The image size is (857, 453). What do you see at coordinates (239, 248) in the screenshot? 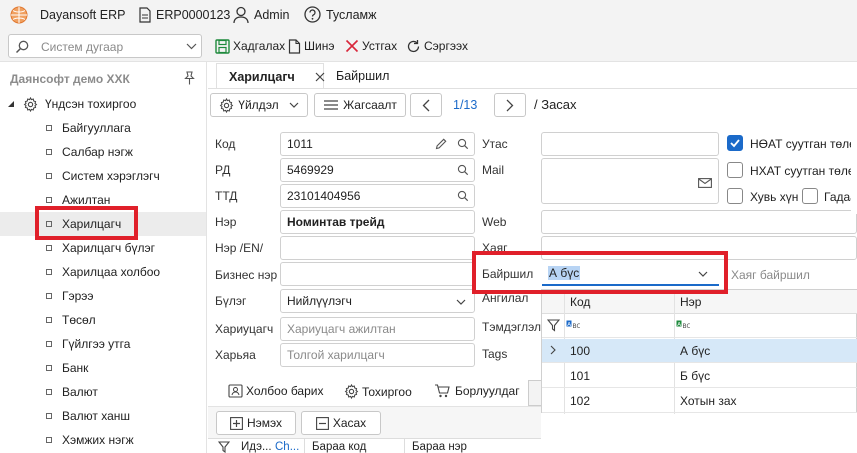
I see `name-en-label: Нэр /EN/` at bounding box center [239, 248].